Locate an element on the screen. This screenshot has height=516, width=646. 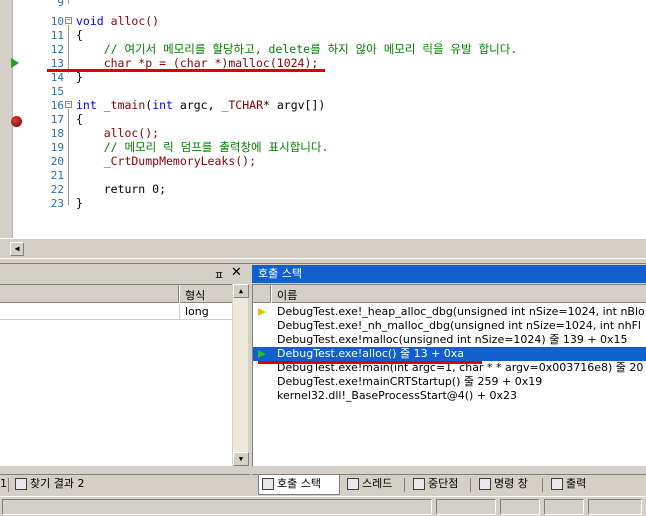
tab-threads: 스레드 is located at coordinates (368, 485).